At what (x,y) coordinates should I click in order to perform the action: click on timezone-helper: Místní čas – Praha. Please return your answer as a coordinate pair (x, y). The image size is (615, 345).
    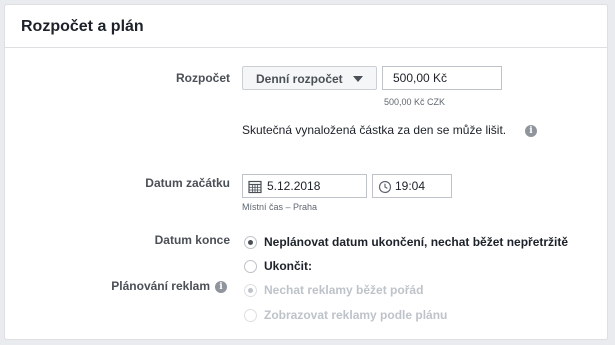
    Looking at the image, I should click on (280, 207).